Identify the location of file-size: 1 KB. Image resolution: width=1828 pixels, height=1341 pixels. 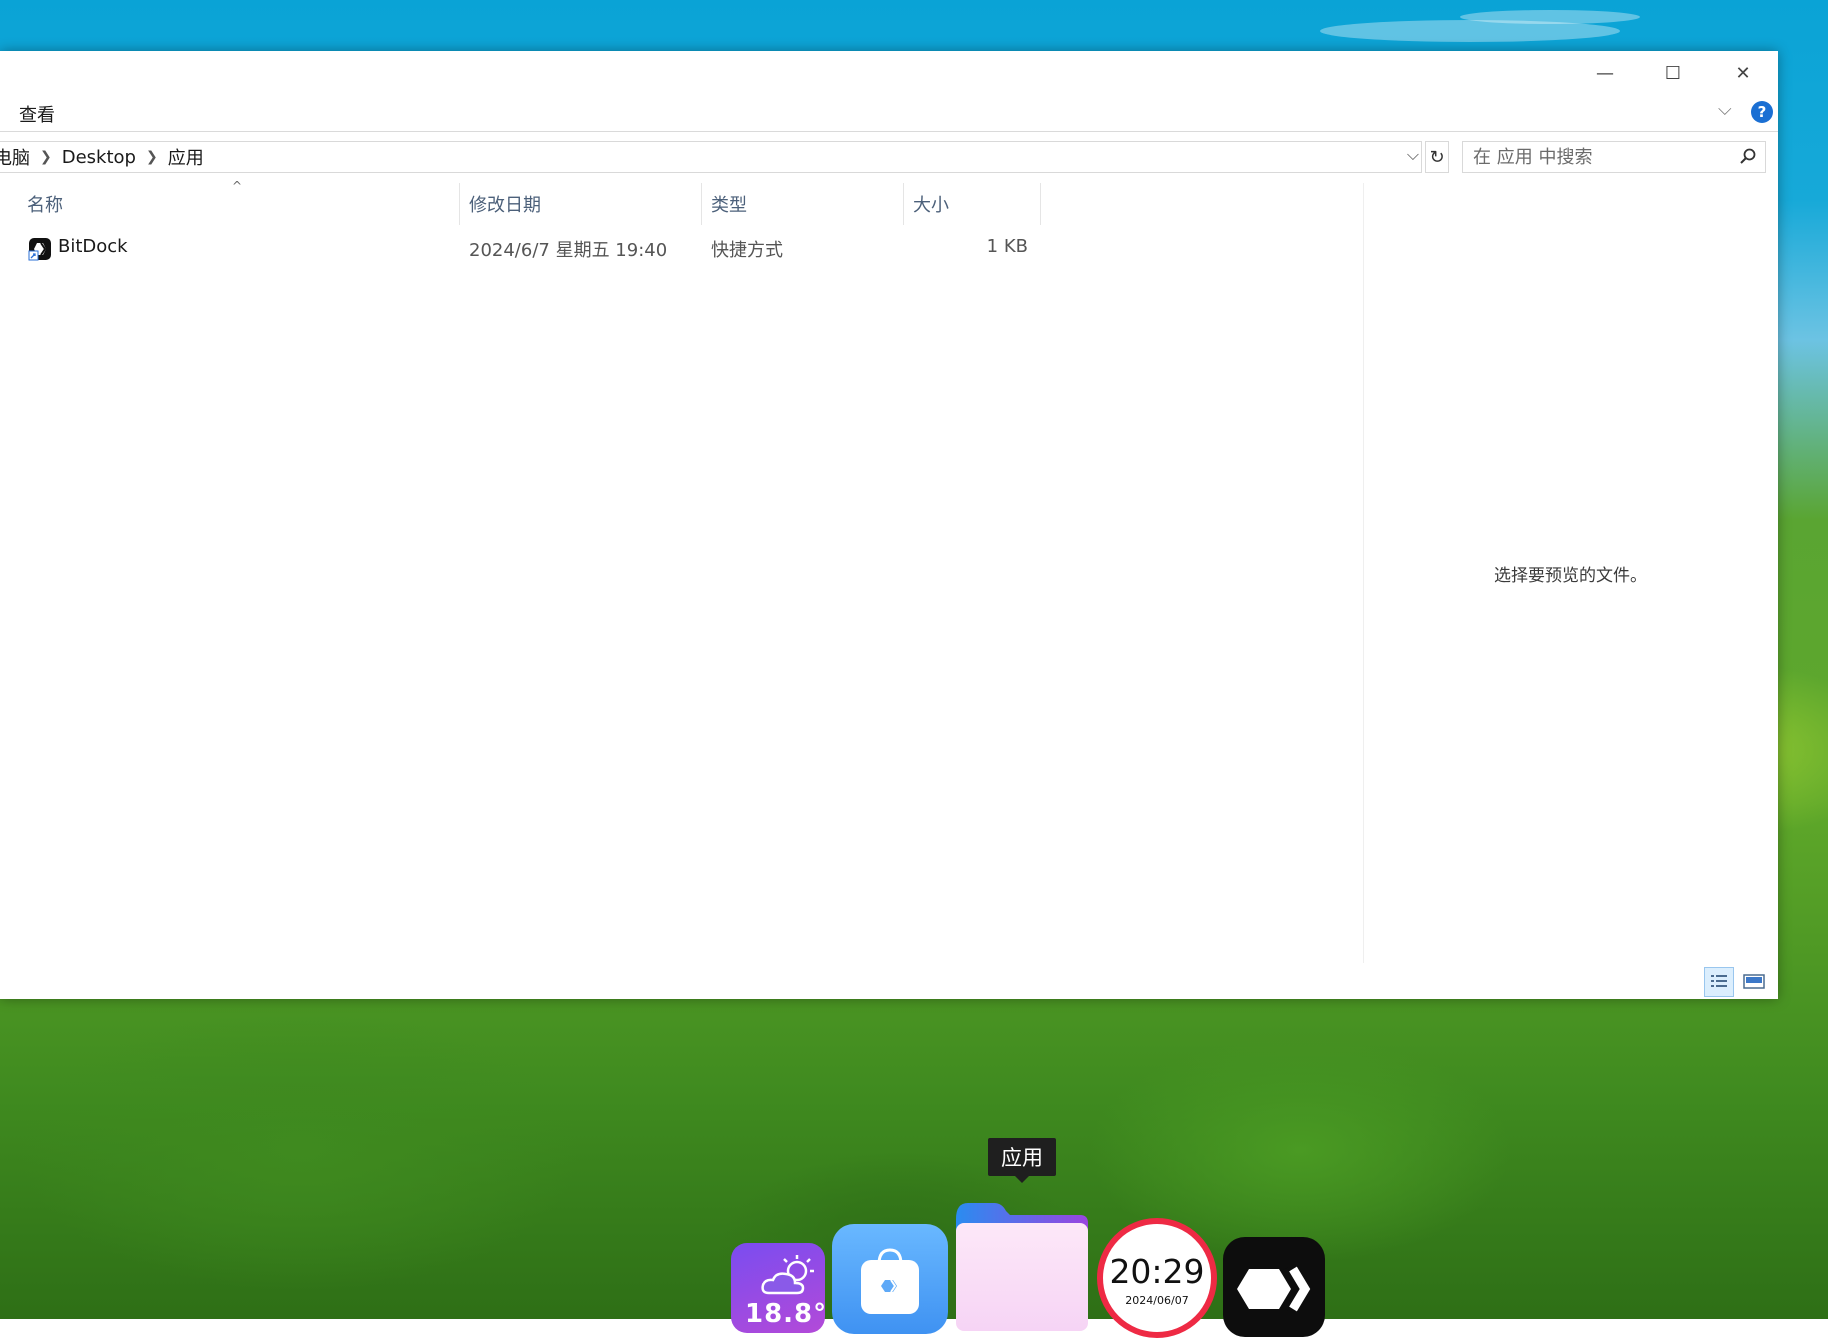
(1007, 246).